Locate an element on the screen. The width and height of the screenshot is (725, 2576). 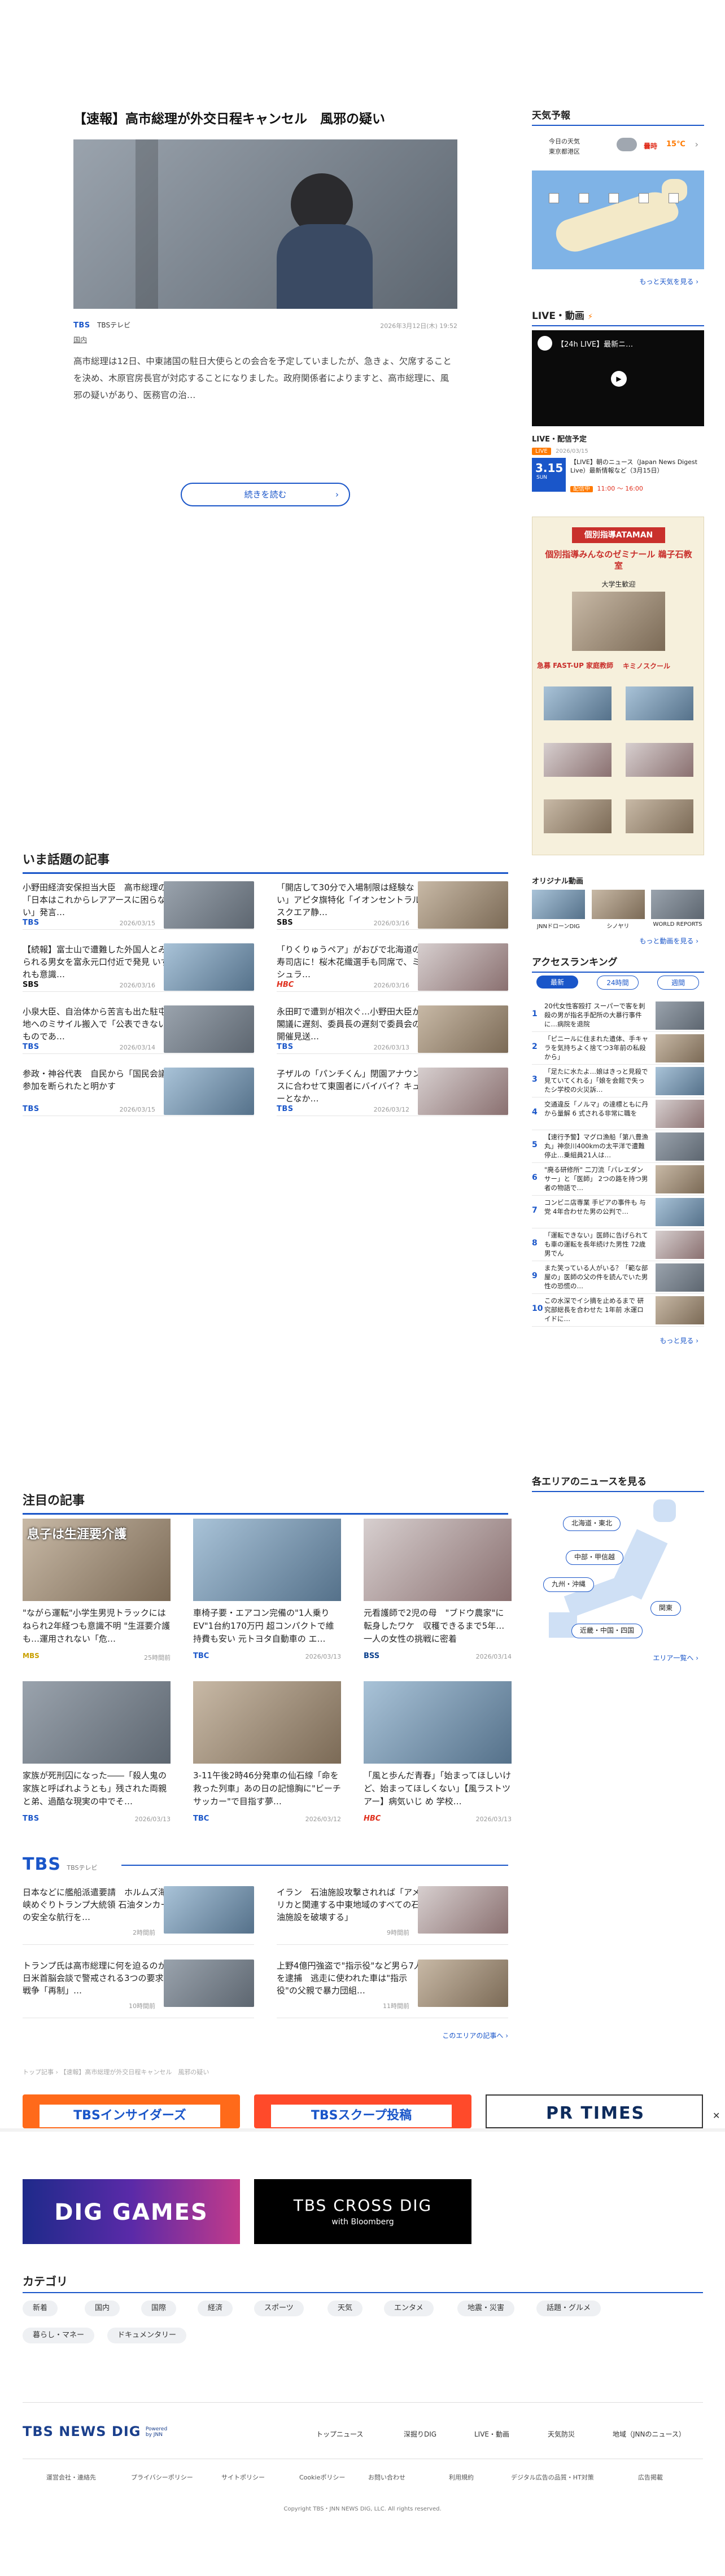
footer-sub-link: 広告掲載 is located at coordinates (650, 2477).